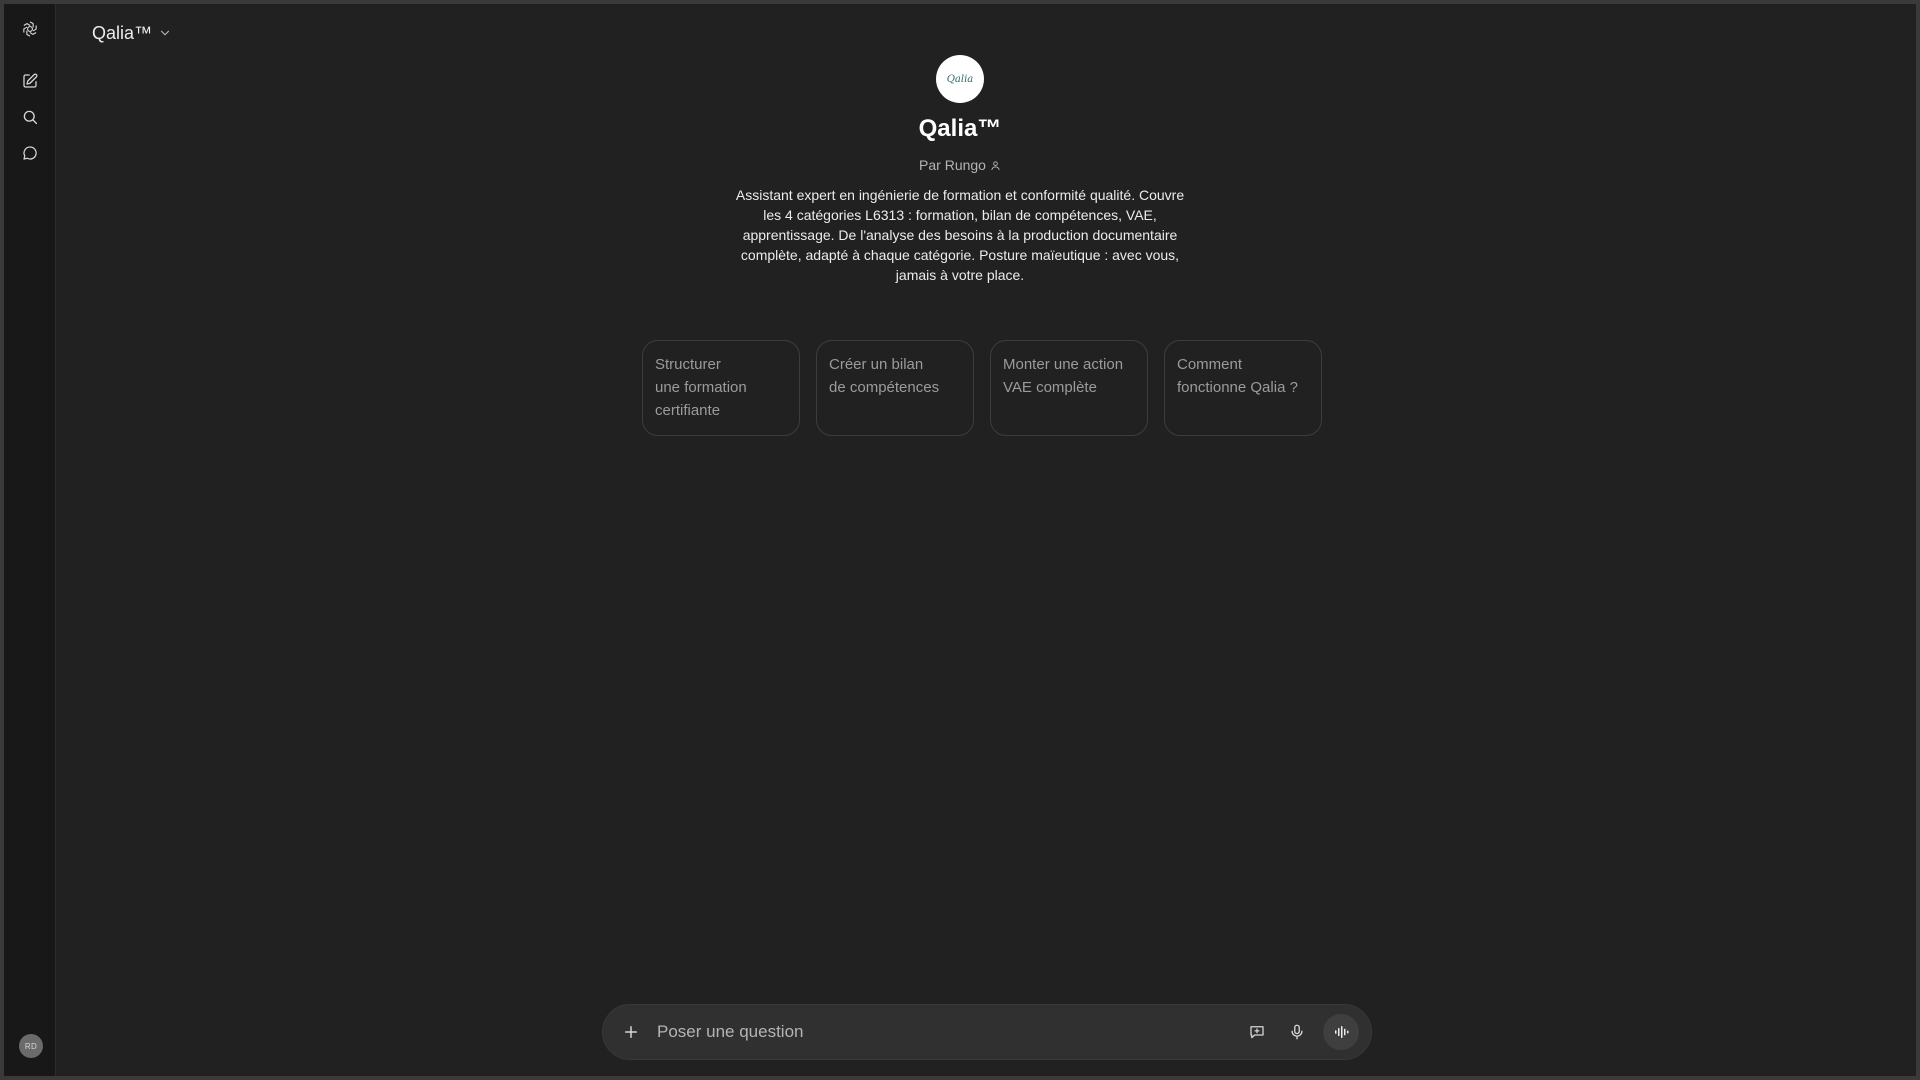 Image resolution: width=1920 pixels, height=1080 pixels. Describe the element at coordinates (952, 165) in the screenshot. I see `gpt-author-text: Par Rungo` at that location.